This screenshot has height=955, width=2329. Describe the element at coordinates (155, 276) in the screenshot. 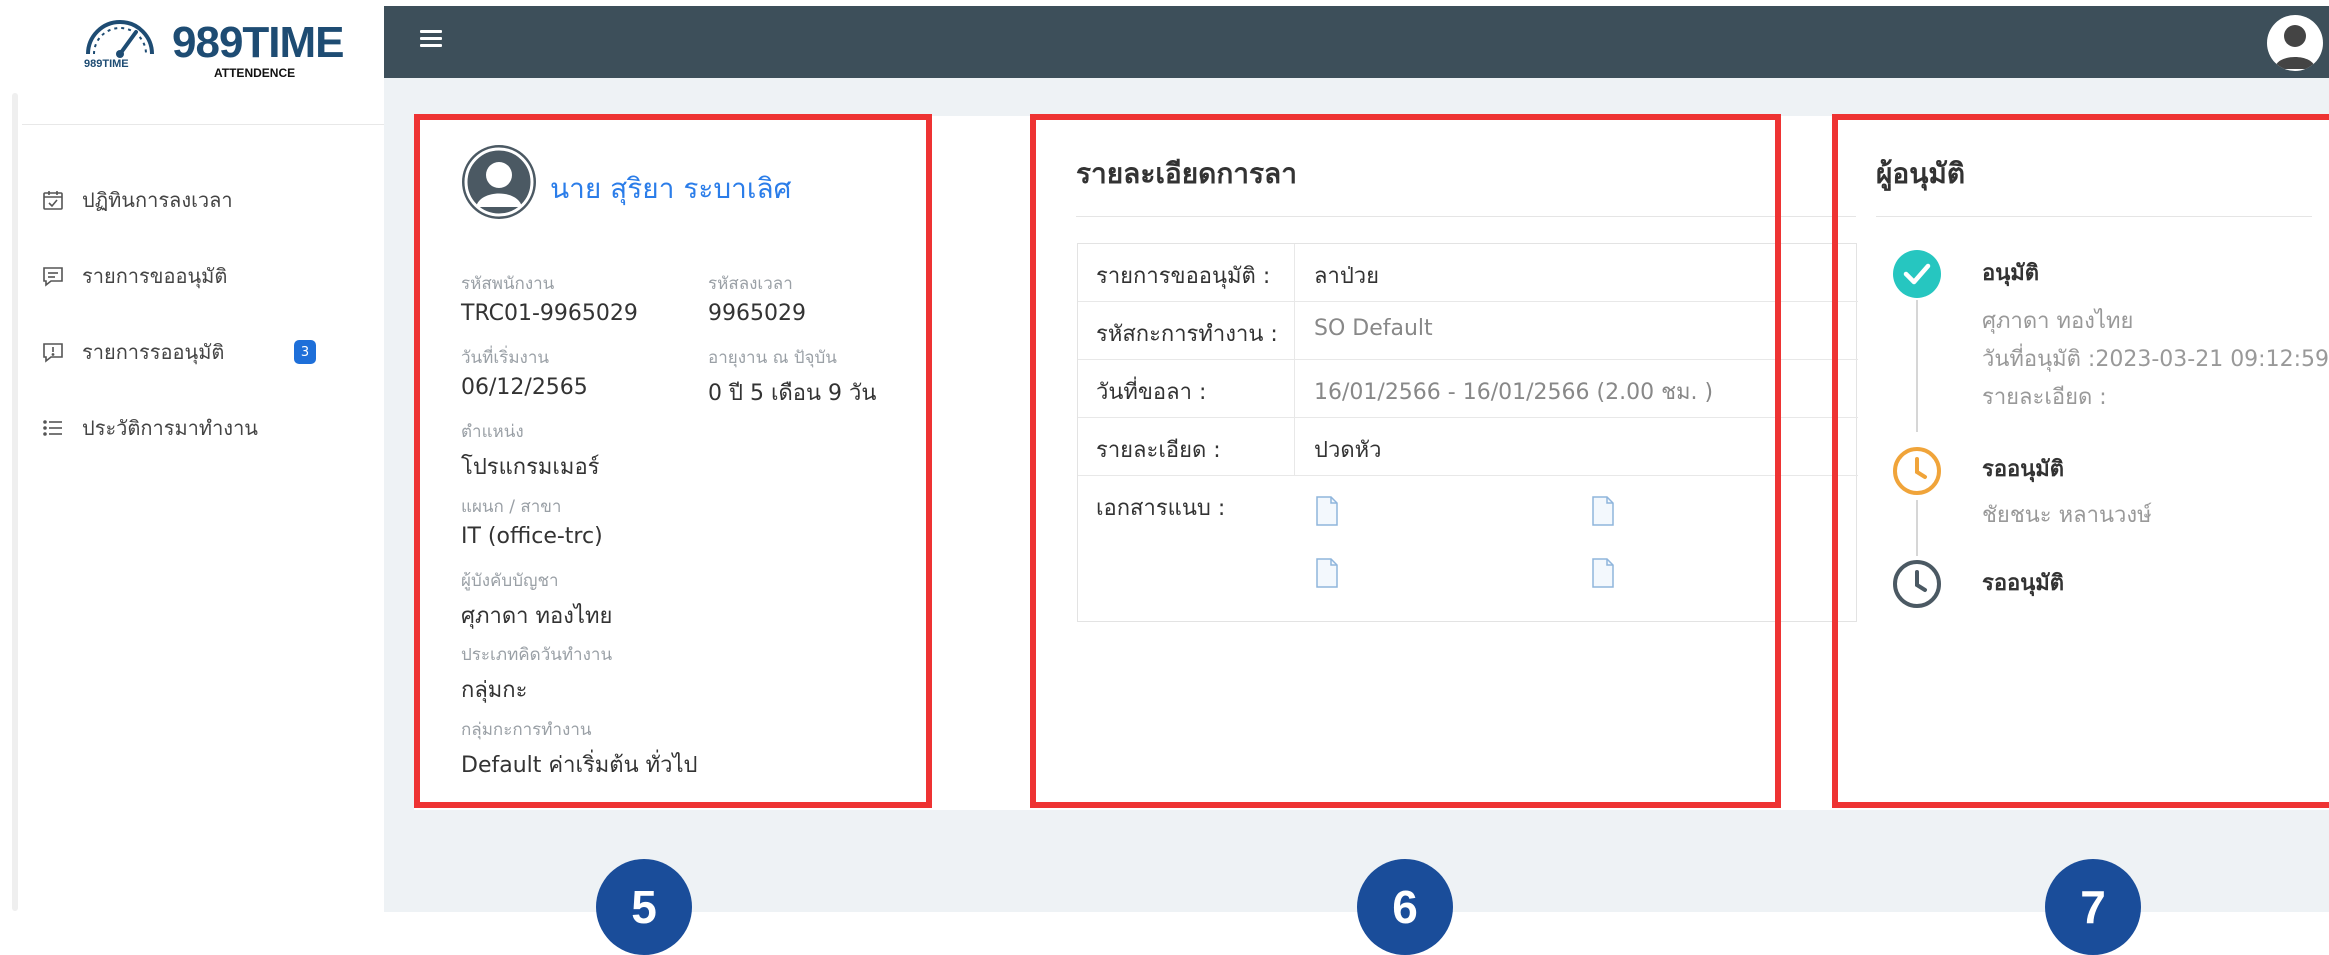

I see `sidebar-item-label: รายการขออนุมัติ` at that location.